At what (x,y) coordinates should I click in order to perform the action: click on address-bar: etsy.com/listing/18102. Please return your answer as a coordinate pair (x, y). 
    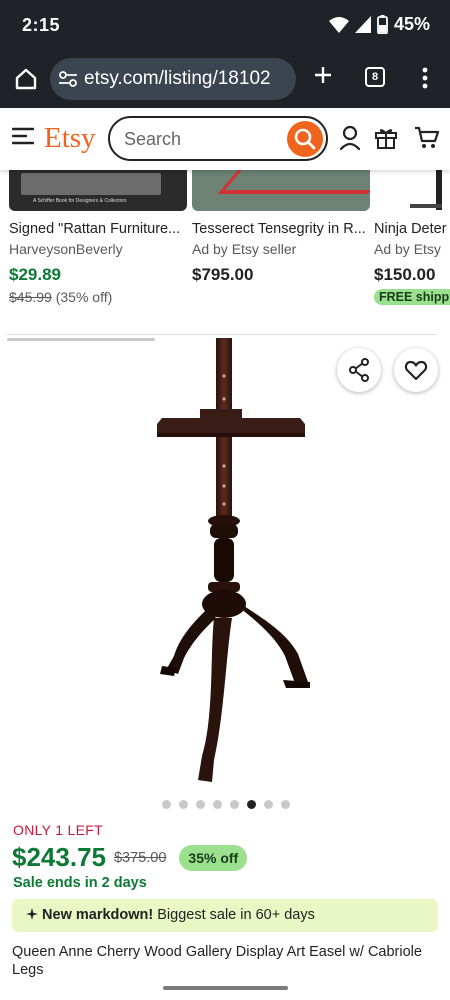
    Looking at the image, I should click on (173, 79).